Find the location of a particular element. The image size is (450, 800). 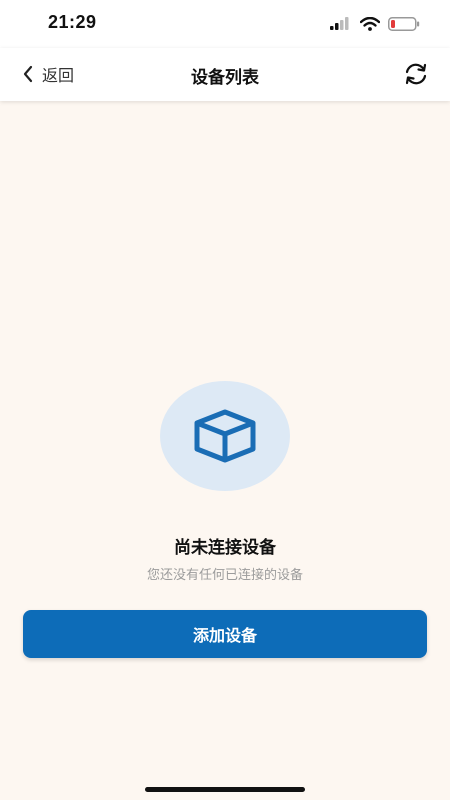

cube-icon is located at coordinates (225, 436).